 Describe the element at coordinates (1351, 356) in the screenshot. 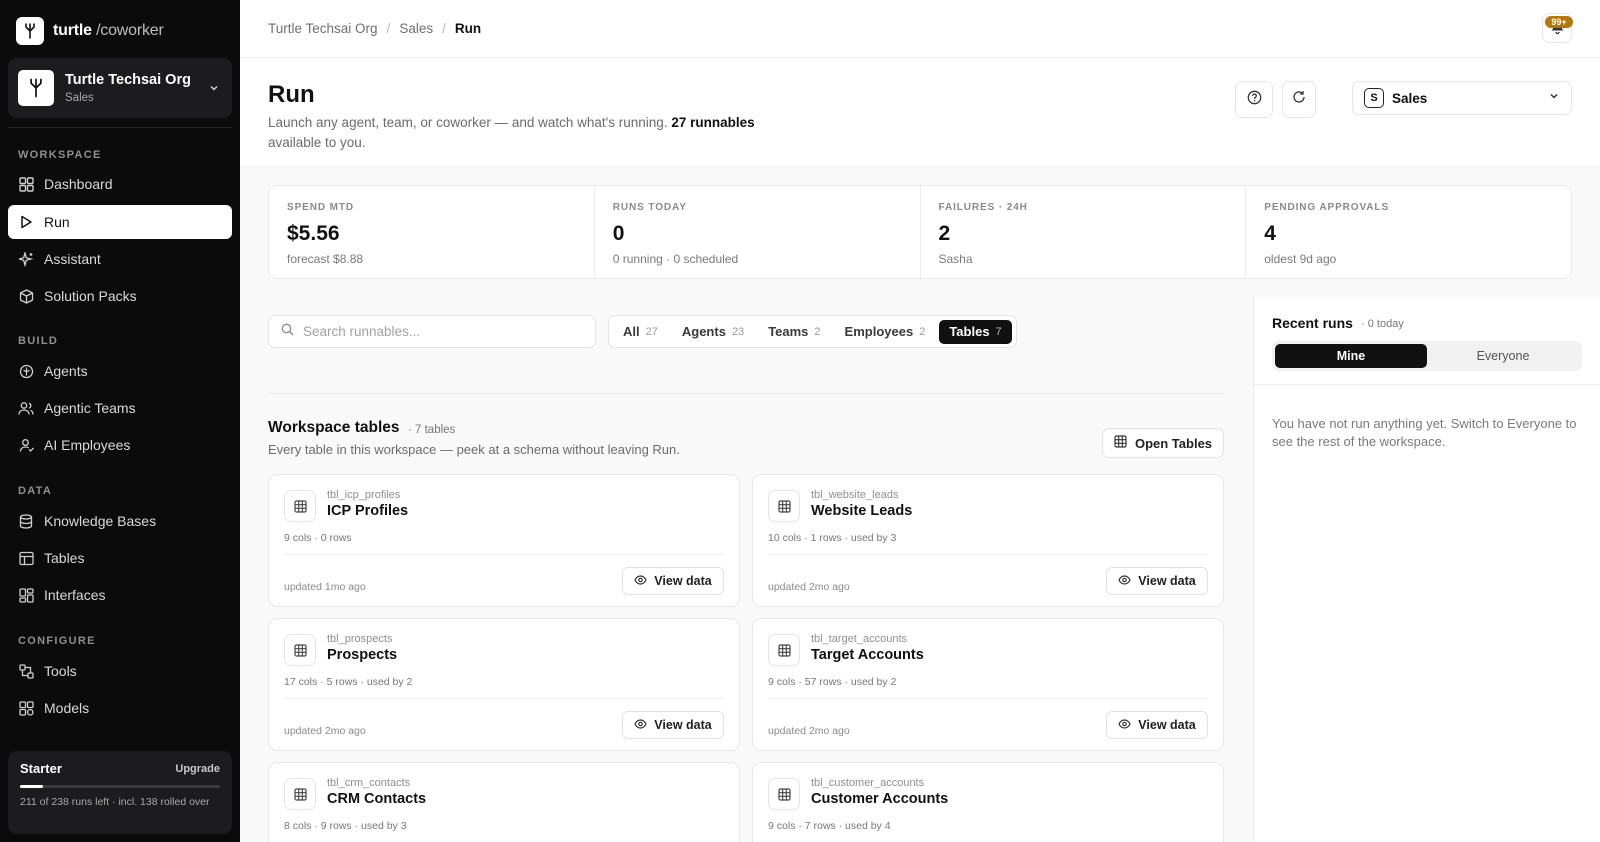

I see `tab-mine: Mine` at that location.